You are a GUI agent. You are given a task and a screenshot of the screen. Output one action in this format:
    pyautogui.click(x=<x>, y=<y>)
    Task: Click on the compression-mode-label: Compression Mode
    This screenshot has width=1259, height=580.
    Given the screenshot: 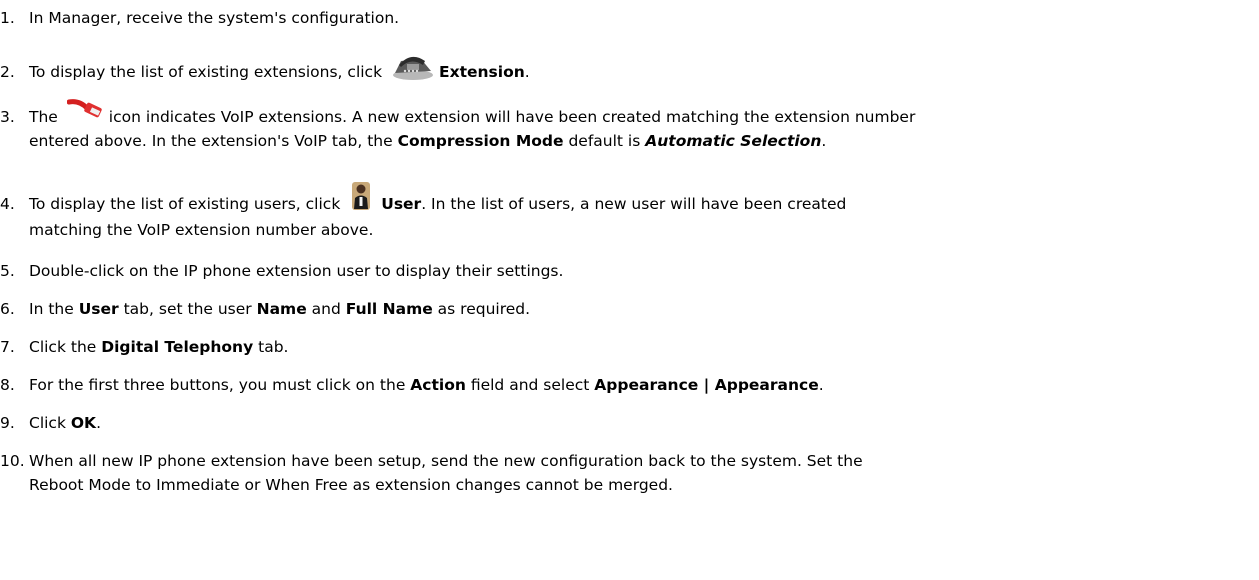 What is the action you would take?
    pyautogui.click(x=480, y=141)
    